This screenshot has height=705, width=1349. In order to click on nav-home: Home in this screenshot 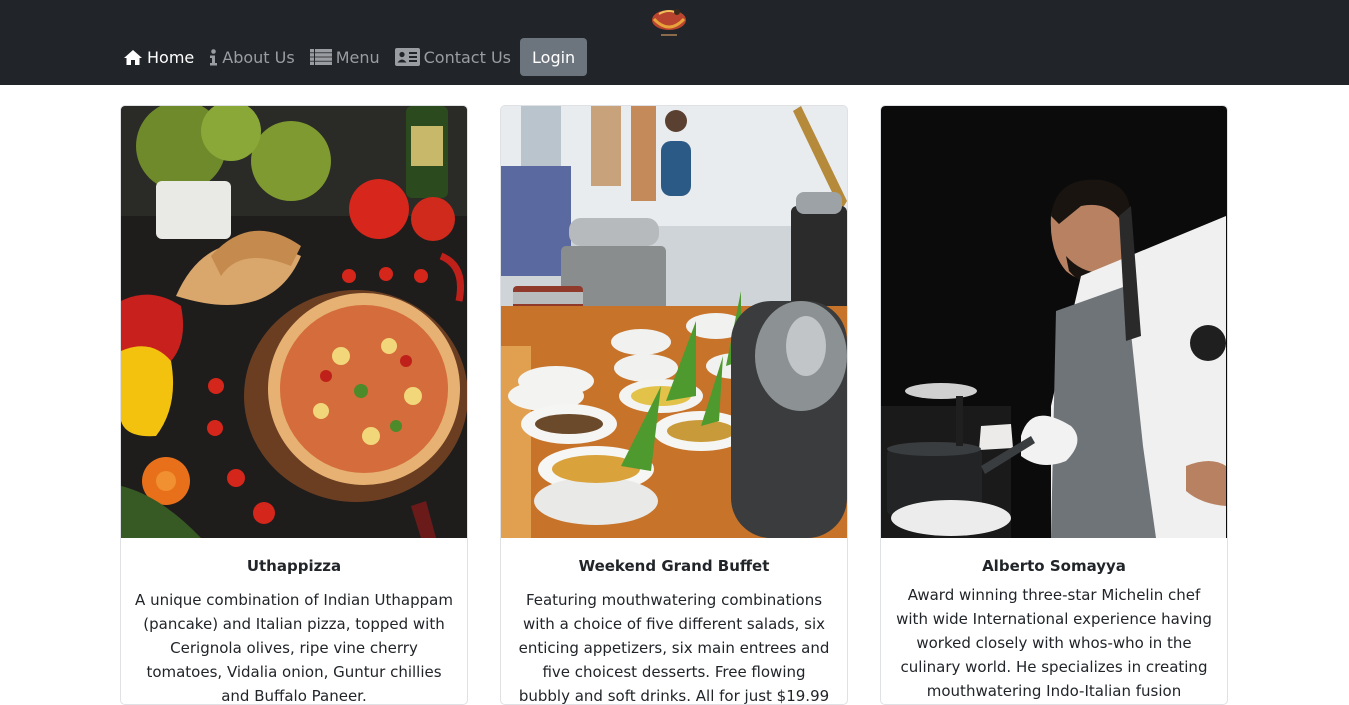, I will do `click(158, 57)`.